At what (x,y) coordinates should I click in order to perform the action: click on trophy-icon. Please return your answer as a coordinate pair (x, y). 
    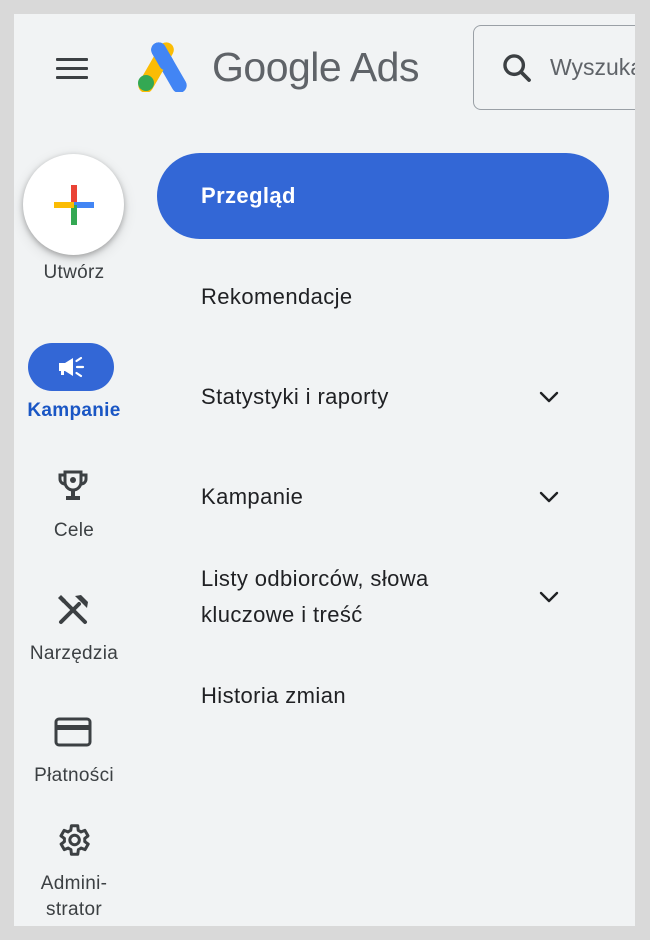
    Looking at the image, I should click on (73, 485).